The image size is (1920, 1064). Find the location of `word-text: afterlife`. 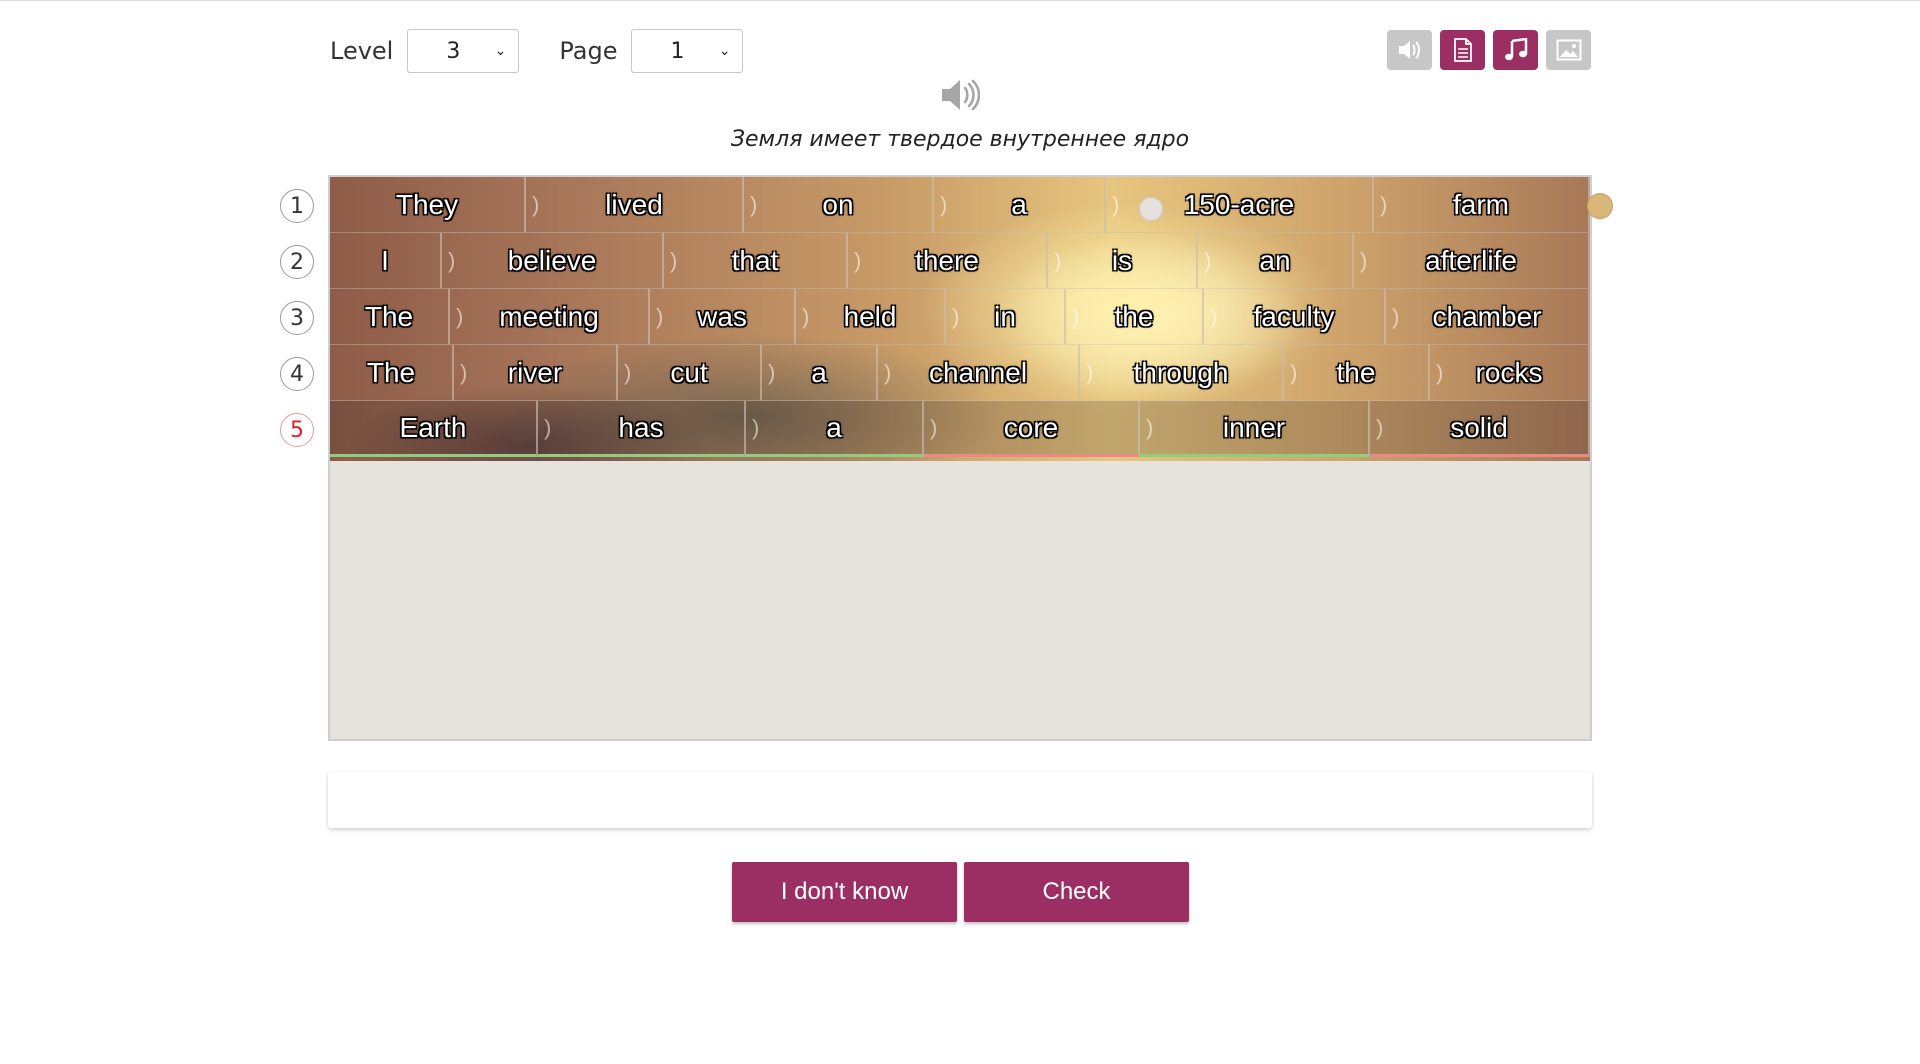

word-text: afterlife is located at coordinates (1471, 260).